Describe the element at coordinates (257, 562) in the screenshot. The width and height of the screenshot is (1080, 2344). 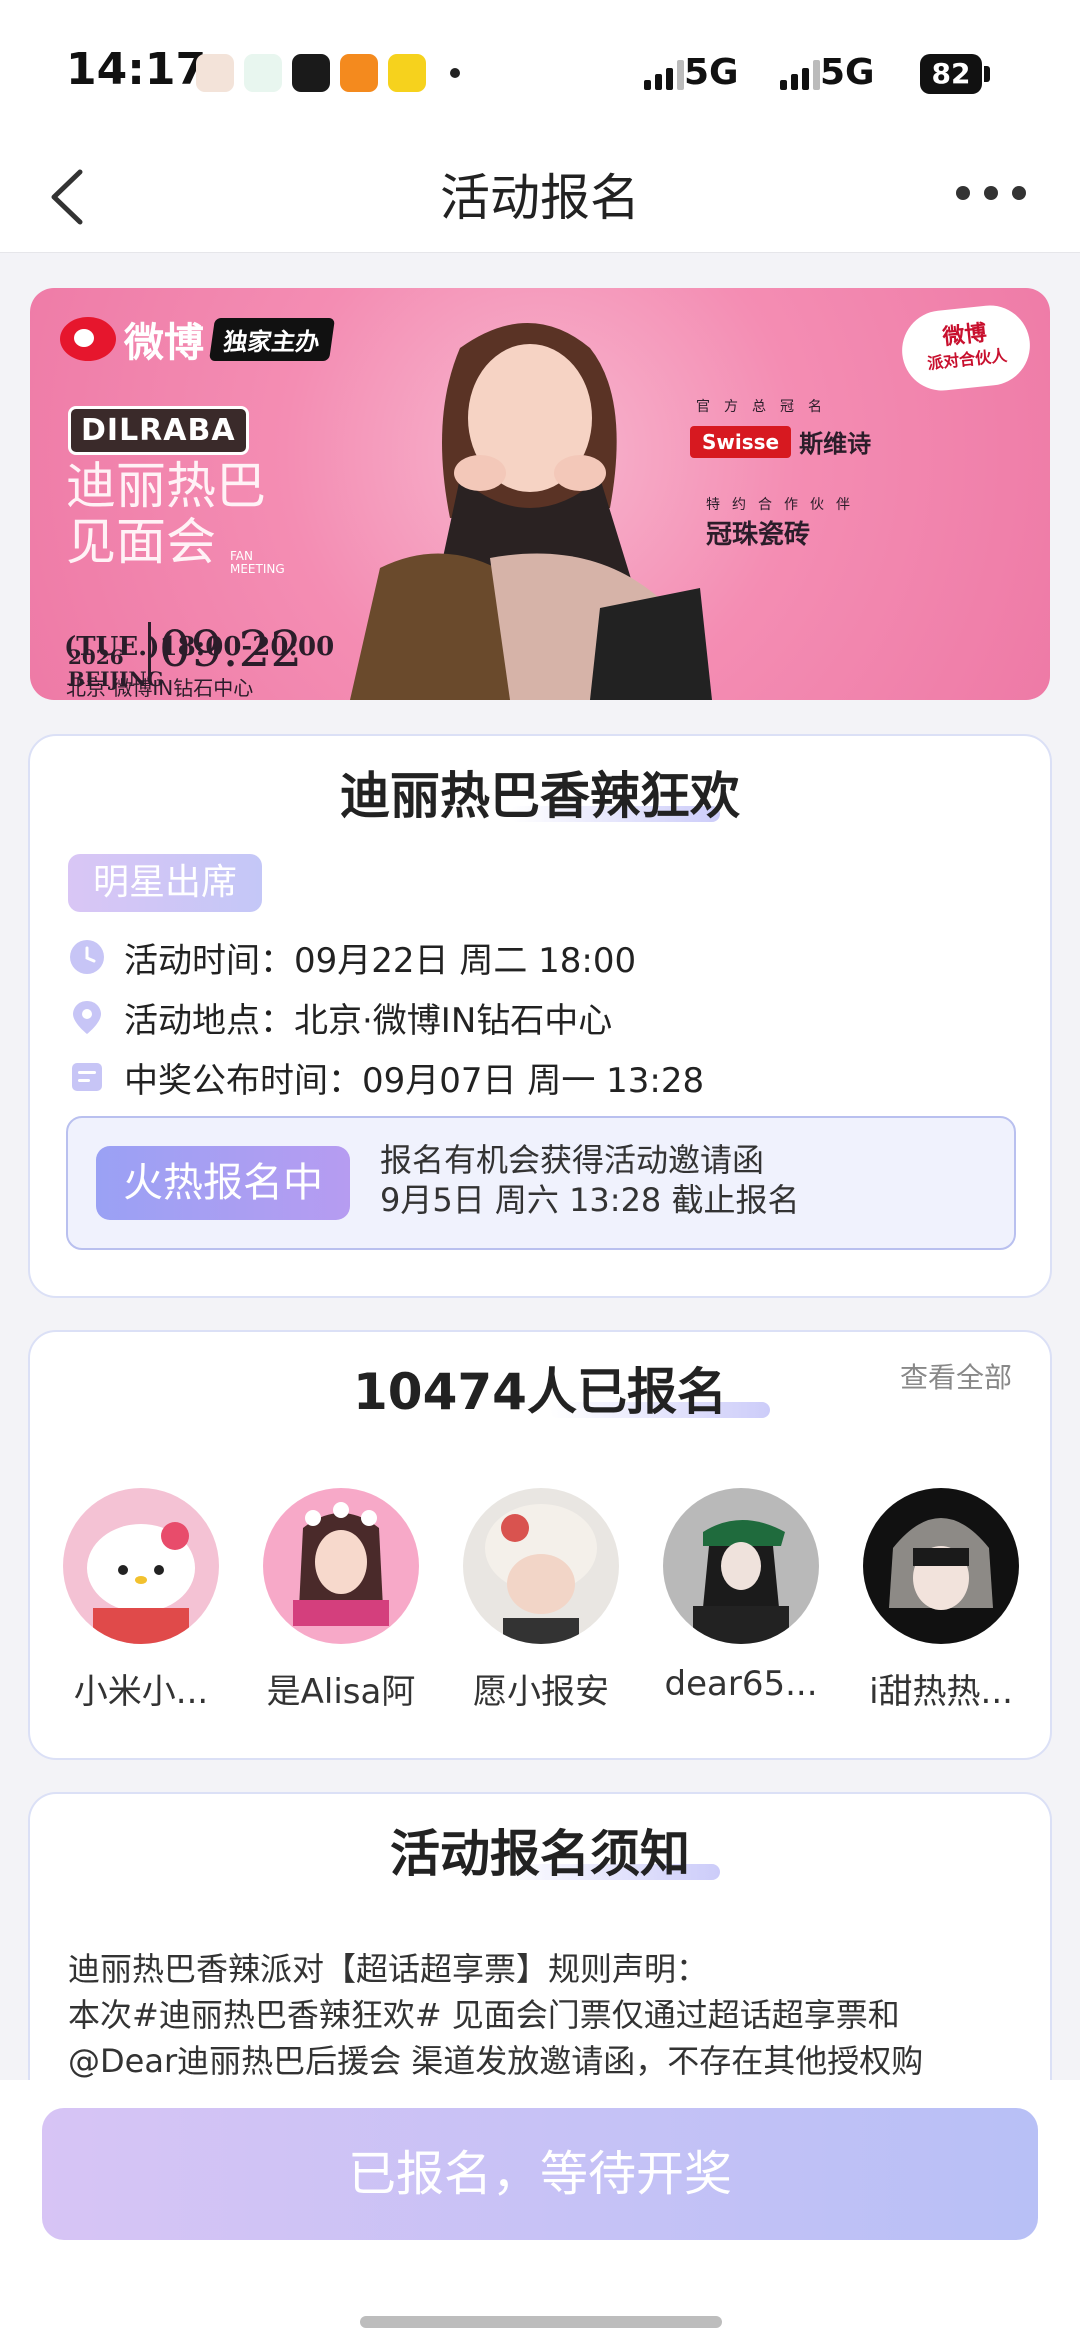
I see `fan-meeting-label: FAN MEETING` at that location.